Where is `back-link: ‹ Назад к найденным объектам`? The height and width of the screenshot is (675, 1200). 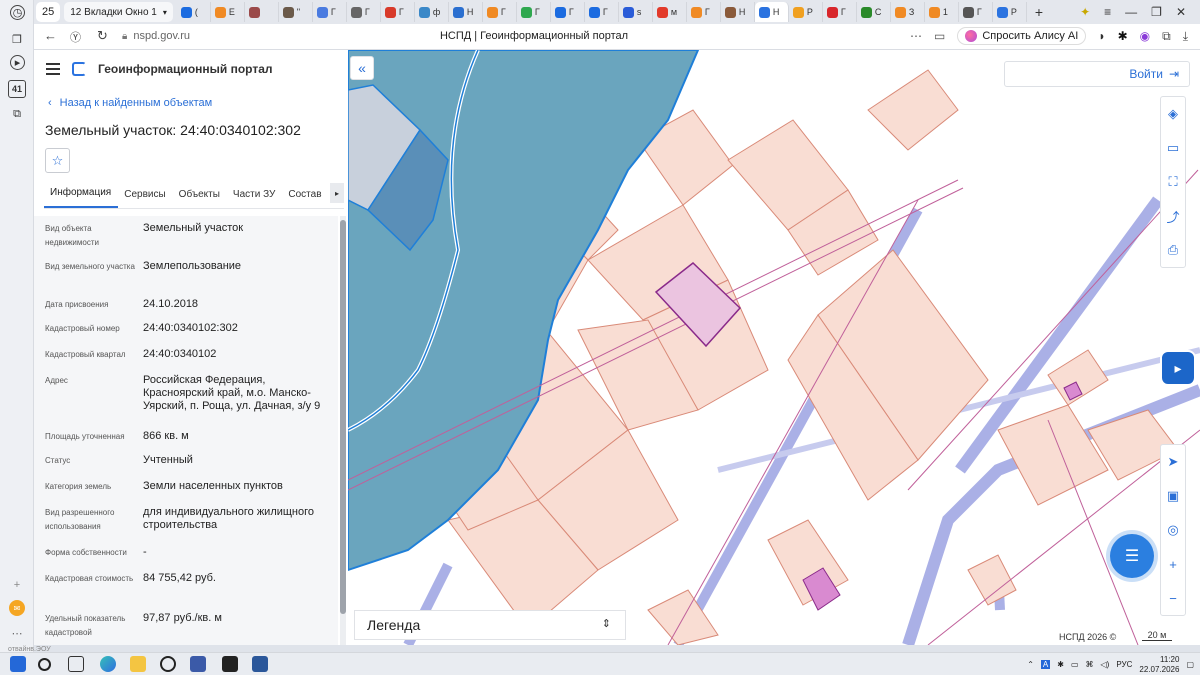 back-link: ‹ Назад к найденным объектам is located at coordinates (130, 103).